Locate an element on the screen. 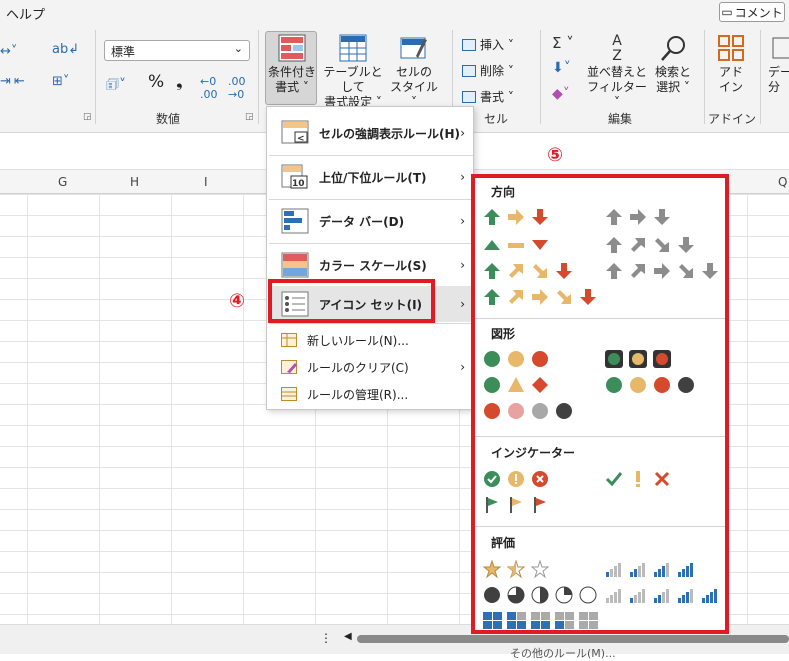 This screenshot has height=661, width=789. icon-set-3-flags is located at coordinates (516, 505).